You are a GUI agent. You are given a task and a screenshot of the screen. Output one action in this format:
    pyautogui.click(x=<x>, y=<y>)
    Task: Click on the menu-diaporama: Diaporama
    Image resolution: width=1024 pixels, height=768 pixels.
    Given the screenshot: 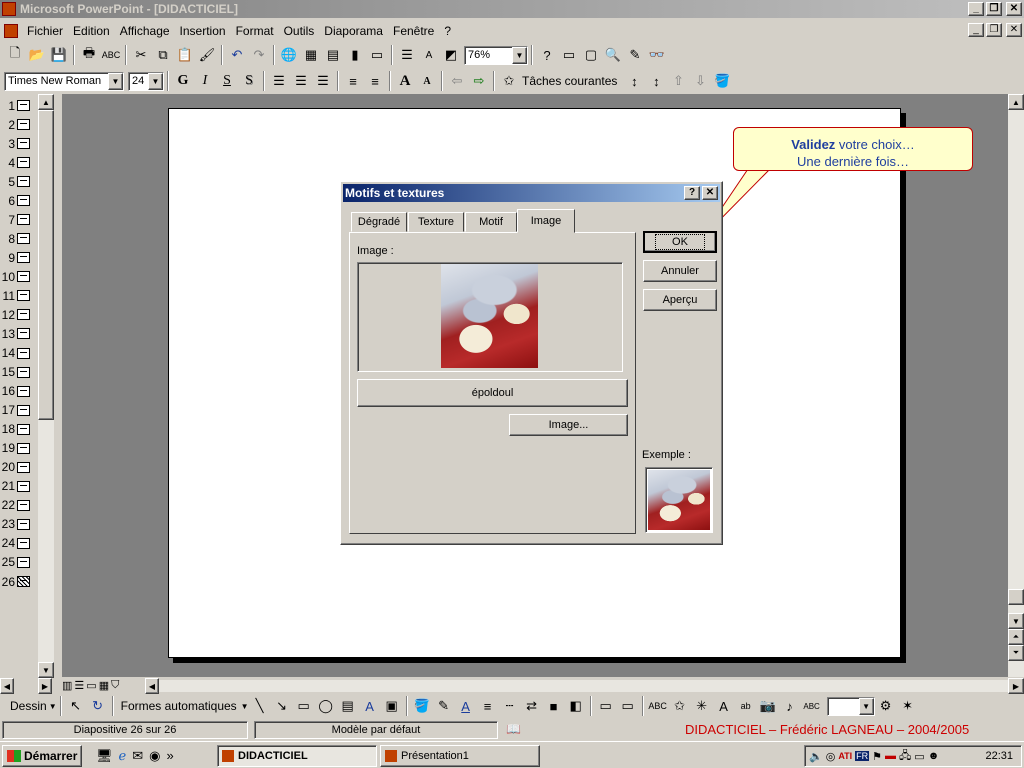 What is the action you would take?
    pyautogui.click(x=353, y=31)
    